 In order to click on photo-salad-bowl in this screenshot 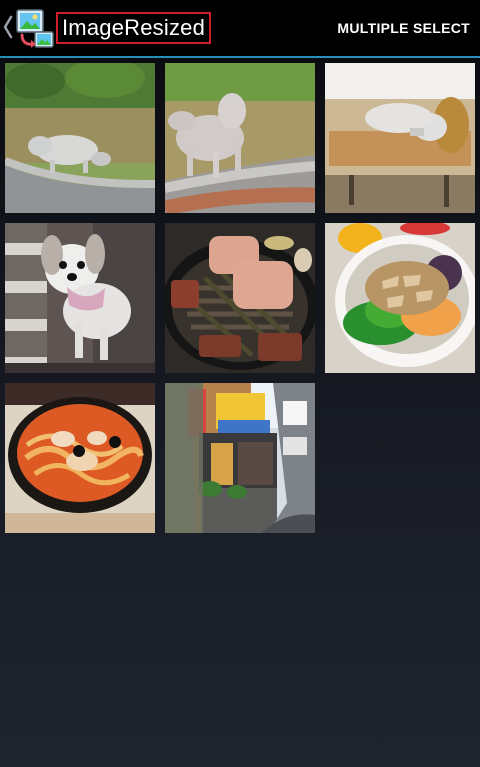, I will do `click(400, 298)`.